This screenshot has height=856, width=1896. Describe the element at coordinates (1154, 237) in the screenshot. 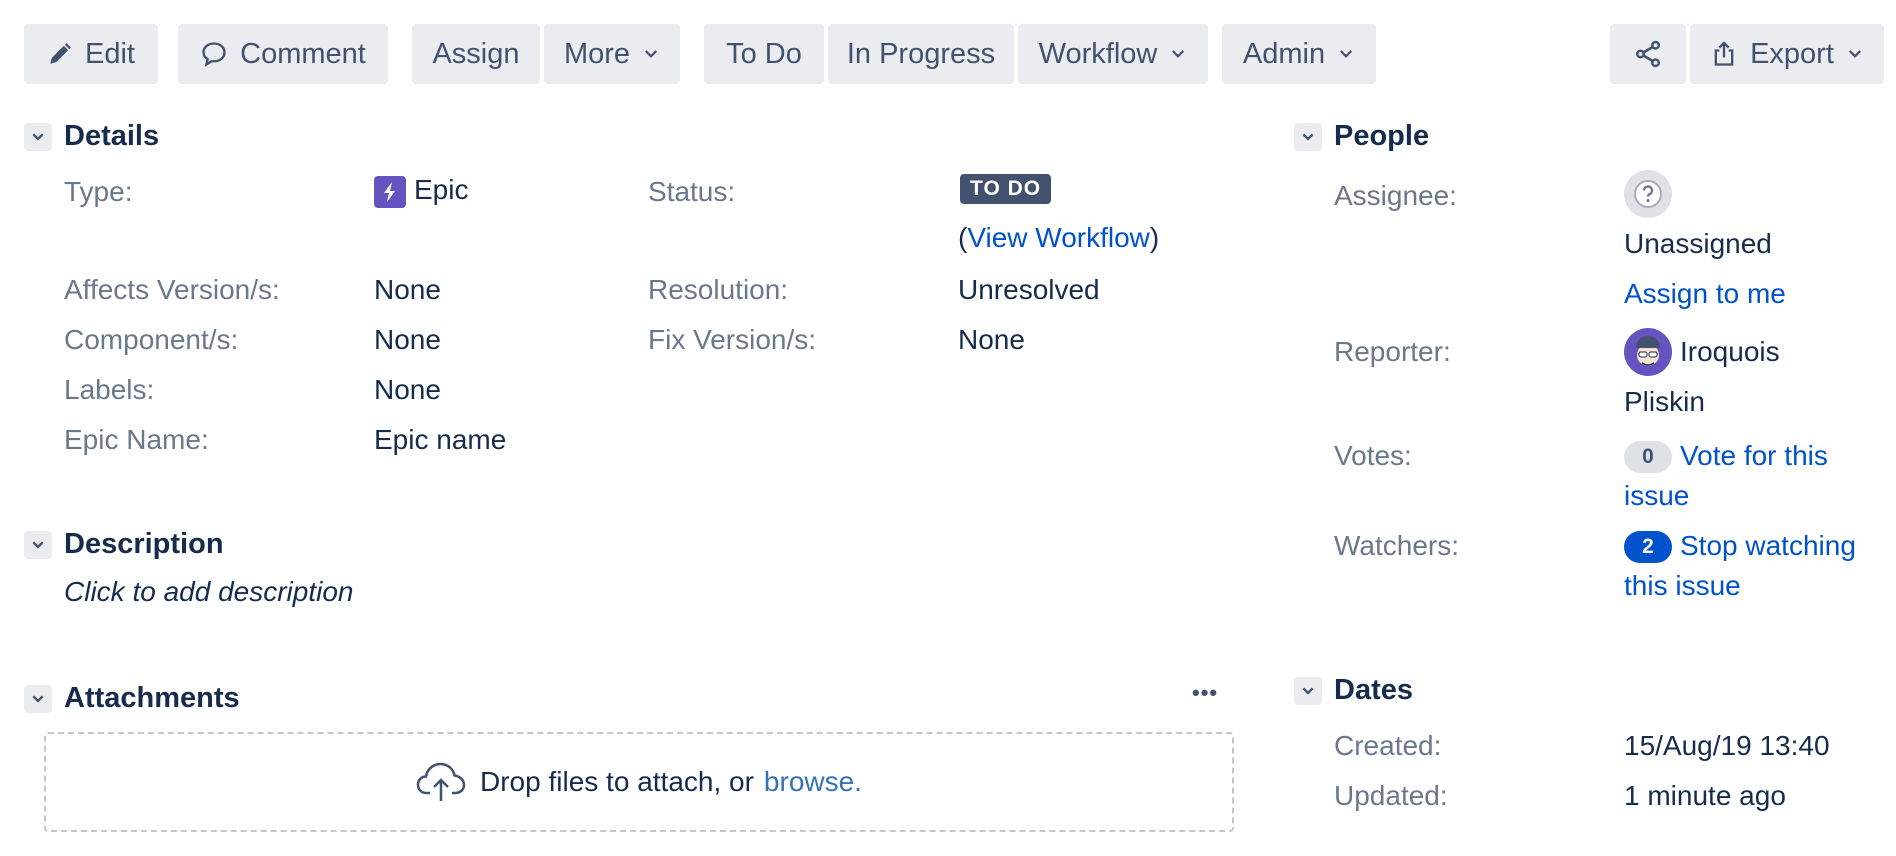

I see `paren-close: )` at that location.